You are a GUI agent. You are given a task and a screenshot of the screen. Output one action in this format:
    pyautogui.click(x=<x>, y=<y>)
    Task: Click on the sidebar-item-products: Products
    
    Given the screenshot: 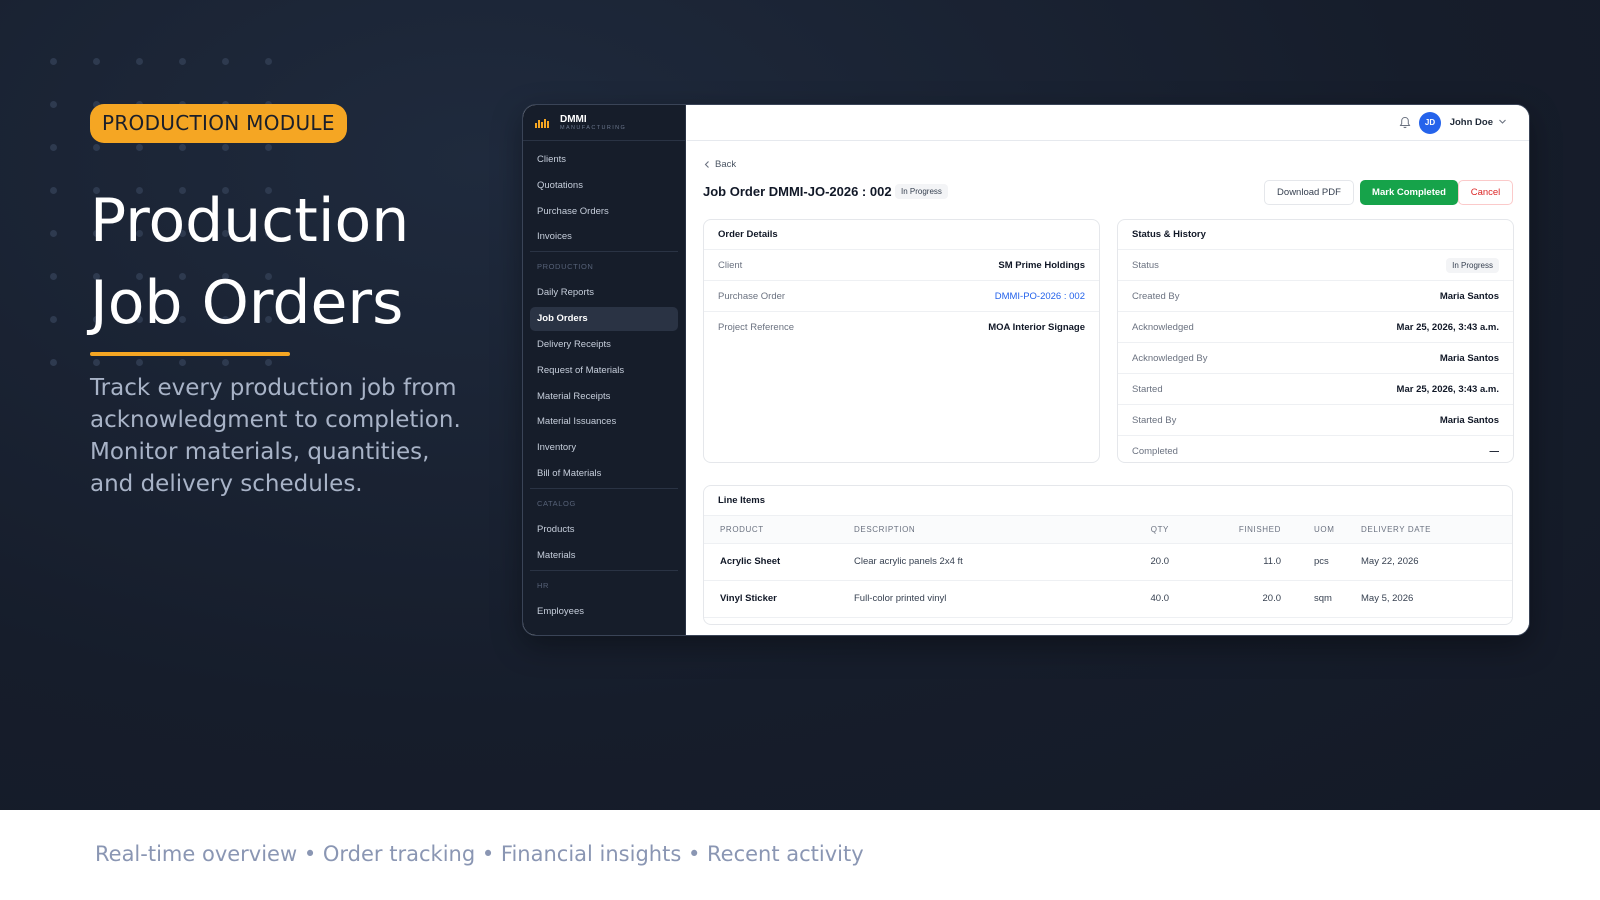 What is the action you would take?
    pyautogui.click(x=604, y=530)
    